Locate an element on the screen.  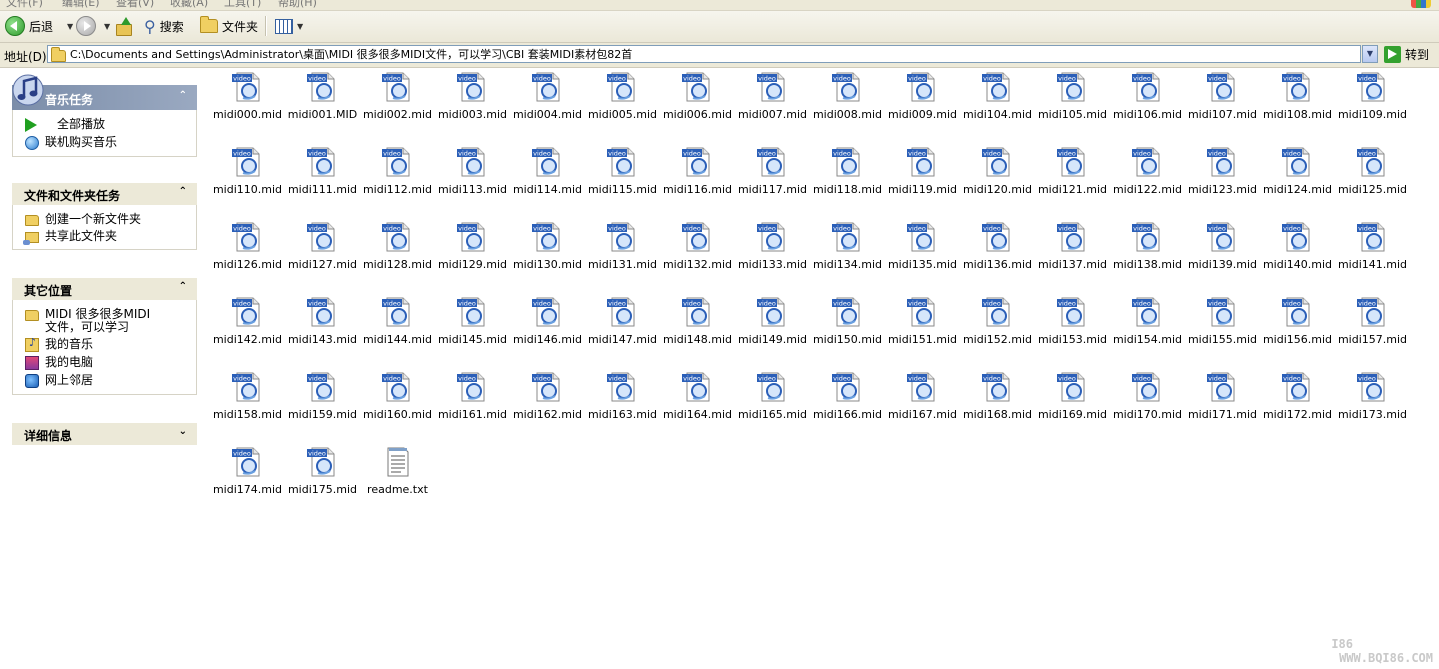
file-item: video midi139.mid is located at coordinates (1222, 249).